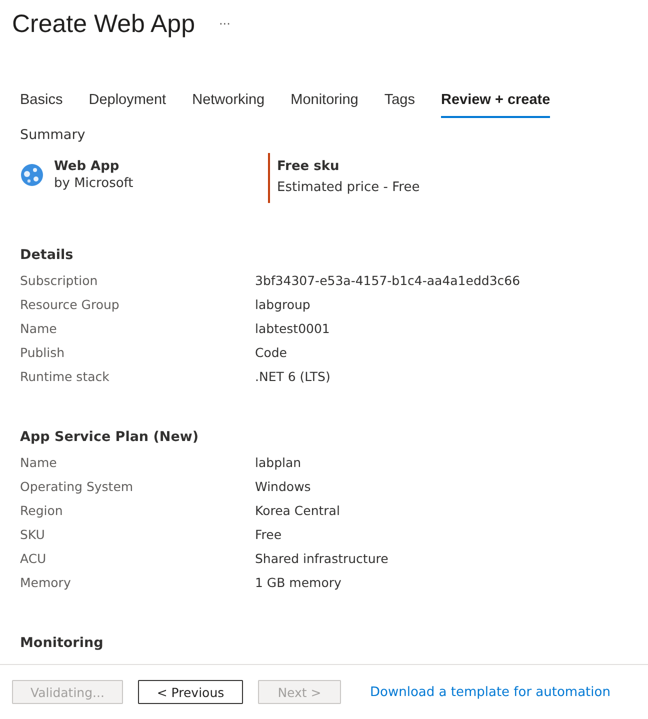  Describe the element at coordinates (271, 353) in the screenshot. I see `field-value: Code` at that location.